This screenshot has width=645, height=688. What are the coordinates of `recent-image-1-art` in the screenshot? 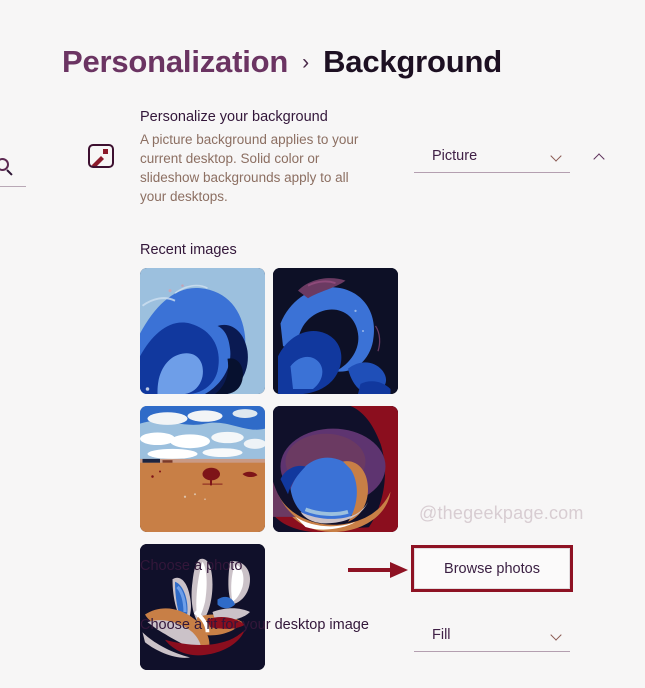 It's located at (202, 331).